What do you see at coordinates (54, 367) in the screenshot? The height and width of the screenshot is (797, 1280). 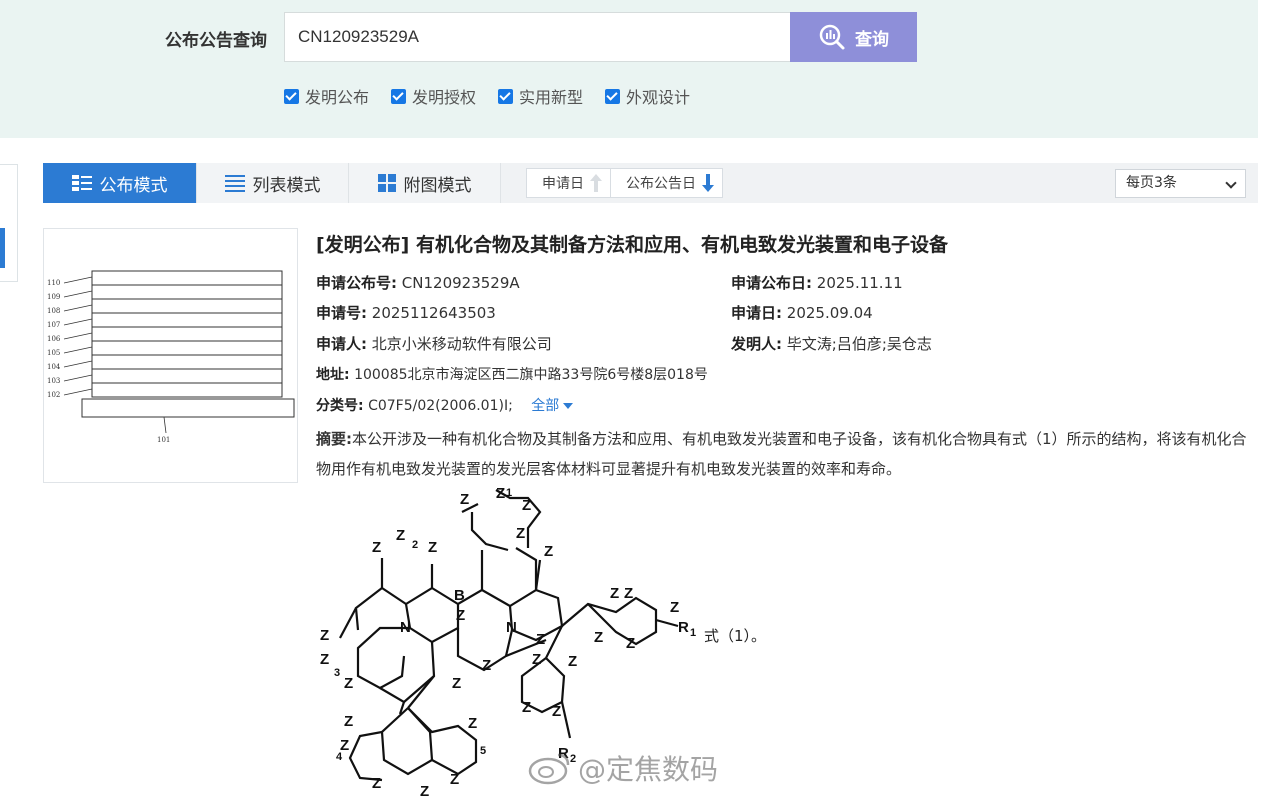 I see `layer-label: 104` at bounding box center [54, 367].